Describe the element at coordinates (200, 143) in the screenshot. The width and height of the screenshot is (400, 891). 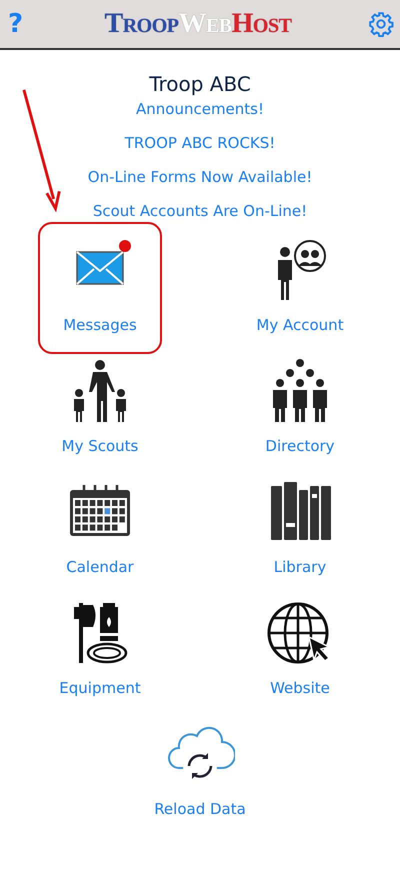
I see `announcement-link: TROOP ABC ROCKS!` at that location.